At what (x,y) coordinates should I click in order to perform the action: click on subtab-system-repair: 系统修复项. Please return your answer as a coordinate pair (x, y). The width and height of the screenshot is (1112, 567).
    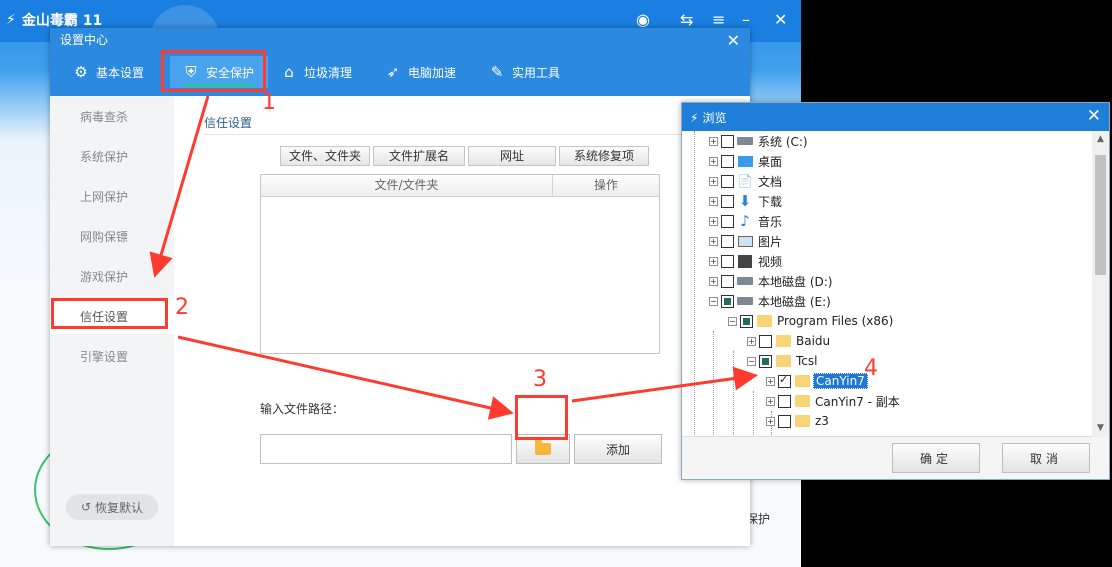
    Looking at the image, I should click on (604, 156).